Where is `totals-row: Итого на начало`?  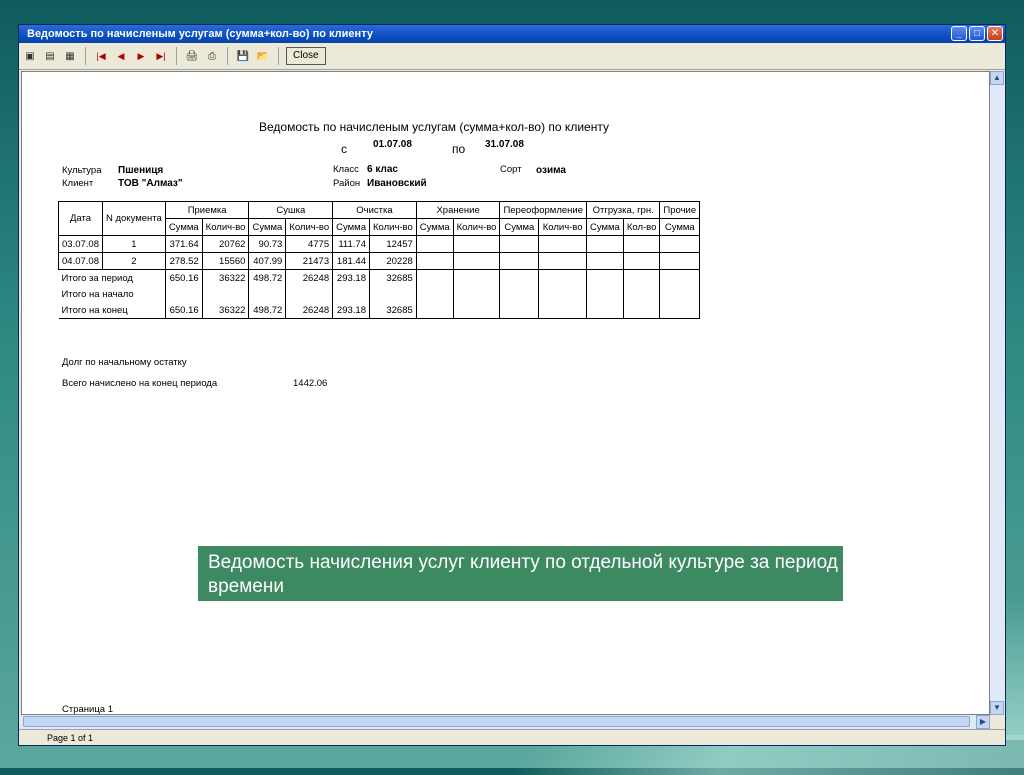 totals-row: Итого на начало is located at coordinates (379, 294).